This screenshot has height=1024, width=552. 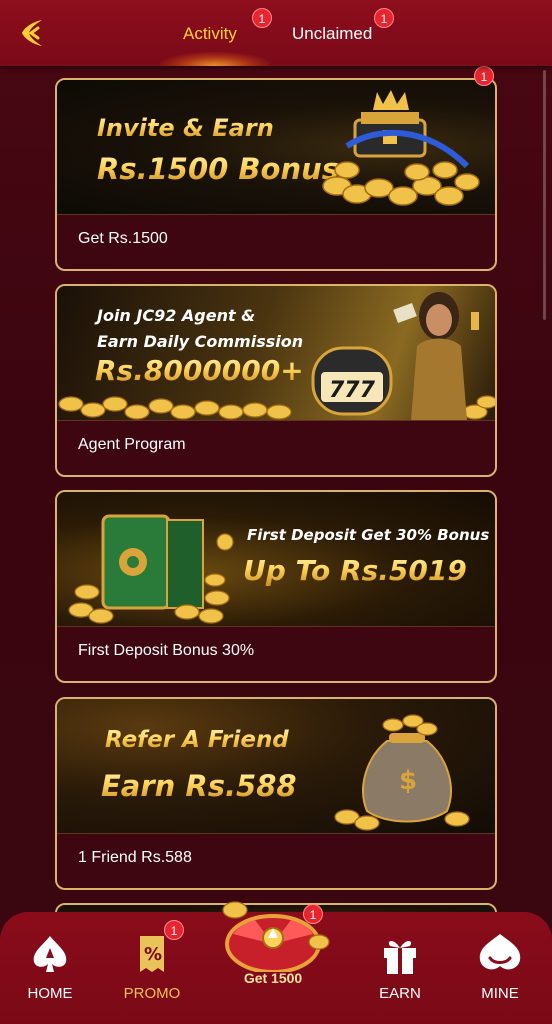 What do you see at coordinates (185, 128) in the screenshot?
I see `banner-headline: Invite & Earn` at bounding box center [185, 128].